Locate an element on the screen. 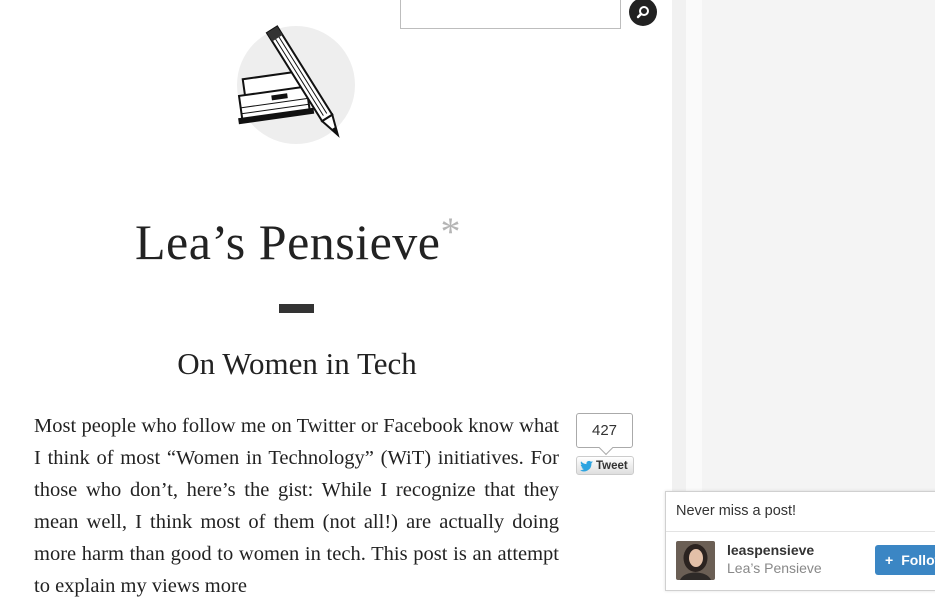  site-title-text: Lea’s Pensieve is located at coordinates (288, 242).